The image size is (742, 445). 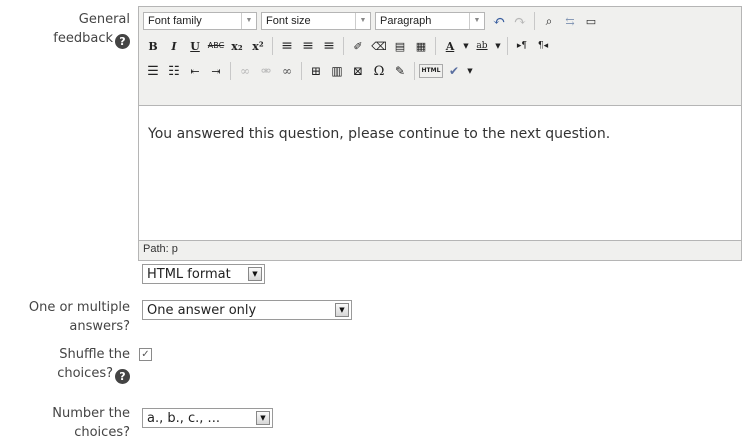 I want to click on subscript-icon: x₂, so click(x=237, y=46).